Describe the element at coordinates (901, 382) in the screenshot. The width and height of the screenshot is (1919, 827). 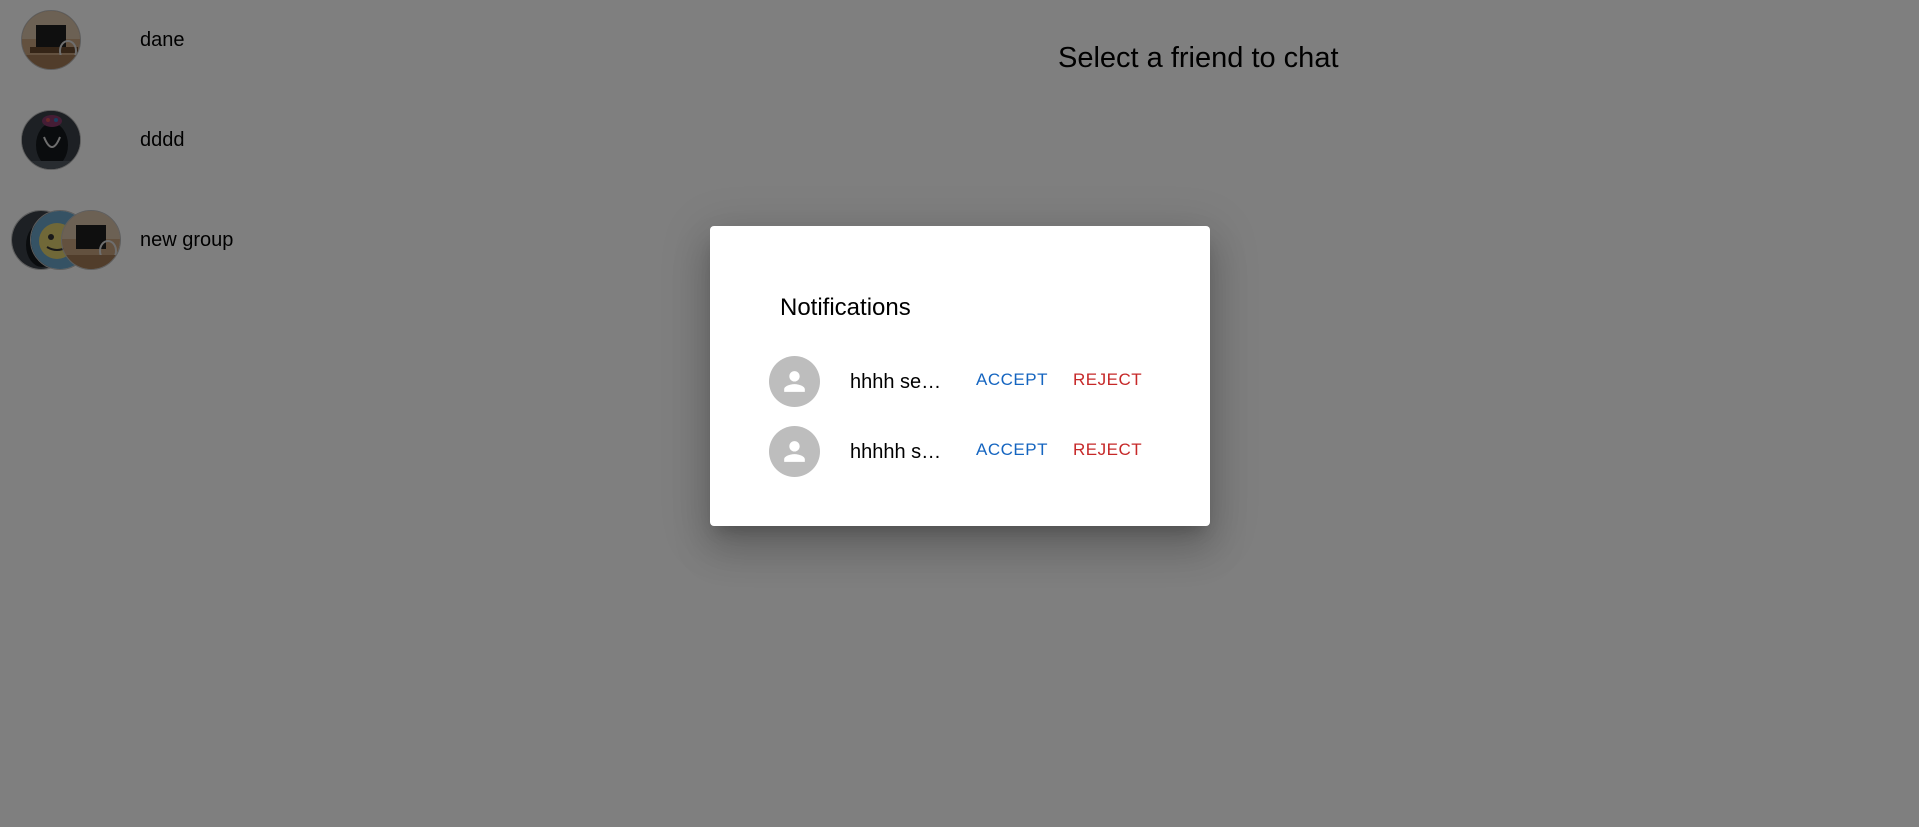
I see `notification-text: hhhh sent you a friend request` at that location.